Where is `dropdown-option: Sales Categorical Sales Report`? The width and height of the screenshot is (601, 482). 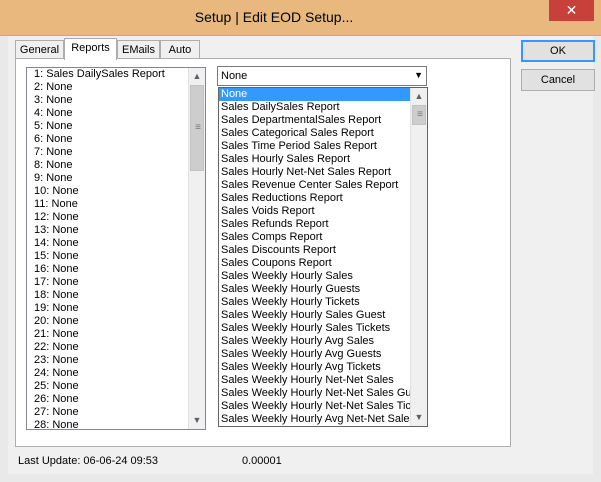
dropdown-option: Sales Categorical Sales Report is located at coordinates (323, 133).